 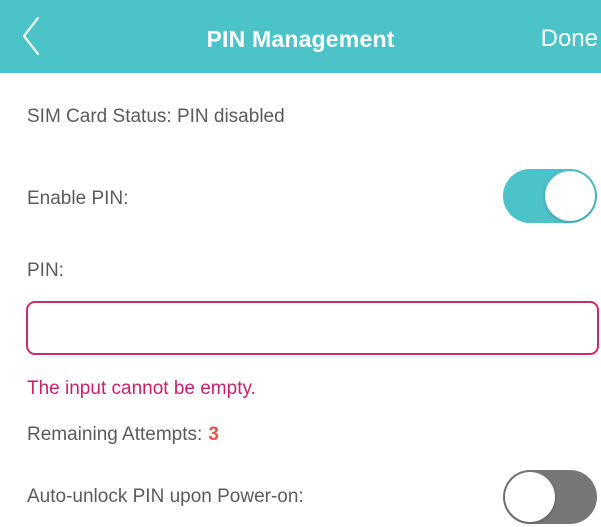 I want to click on pin-input, so click(x=312, y=328).